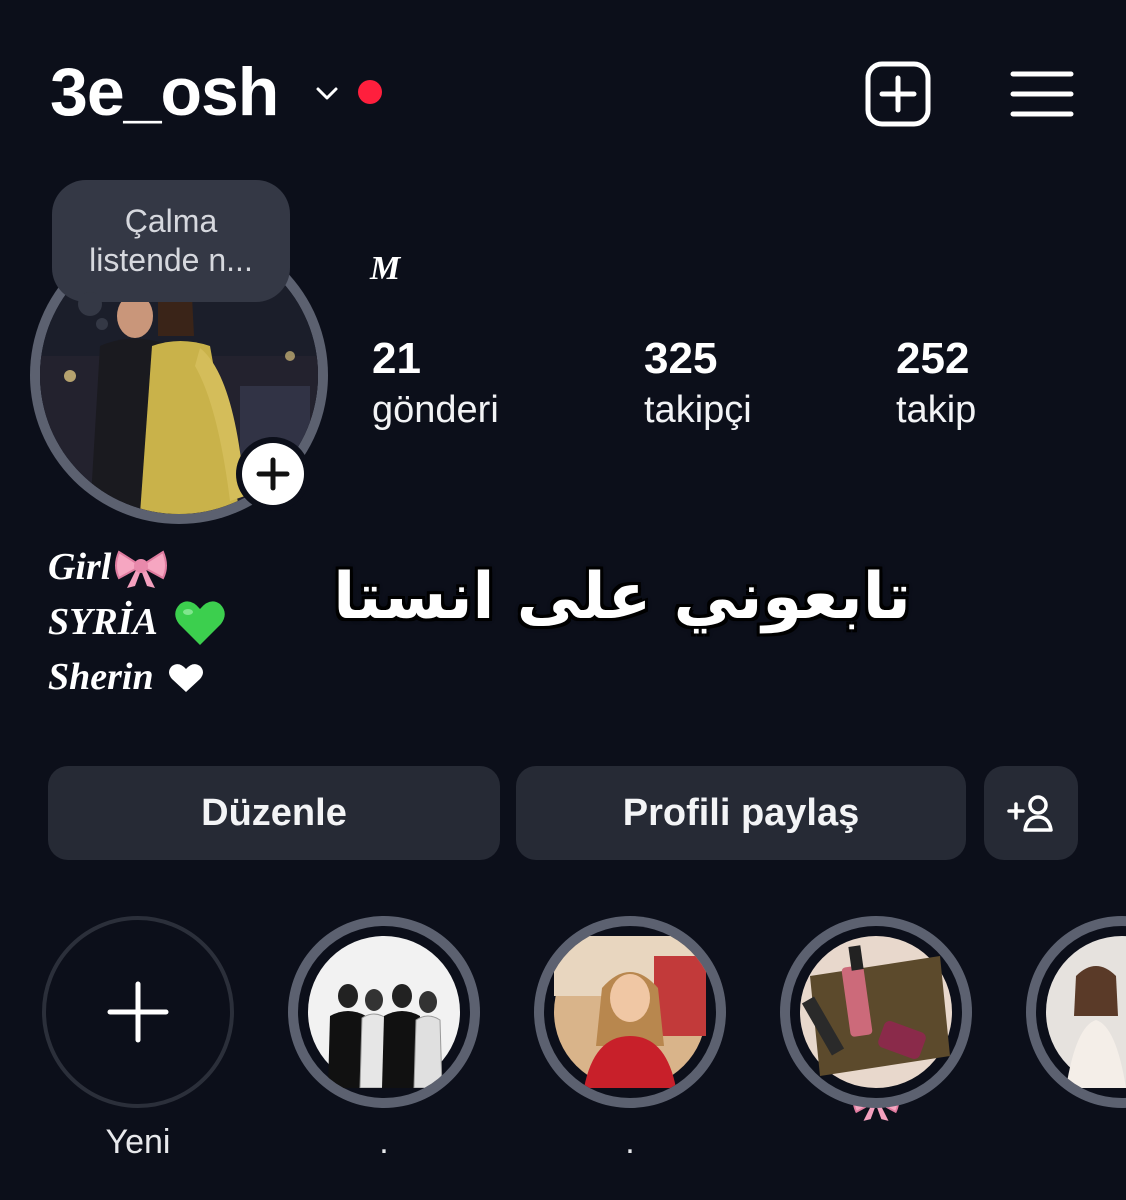  Describe the element at coordinates (164, 92) in the screenshot. I see `username: 3e_osh` at that location.